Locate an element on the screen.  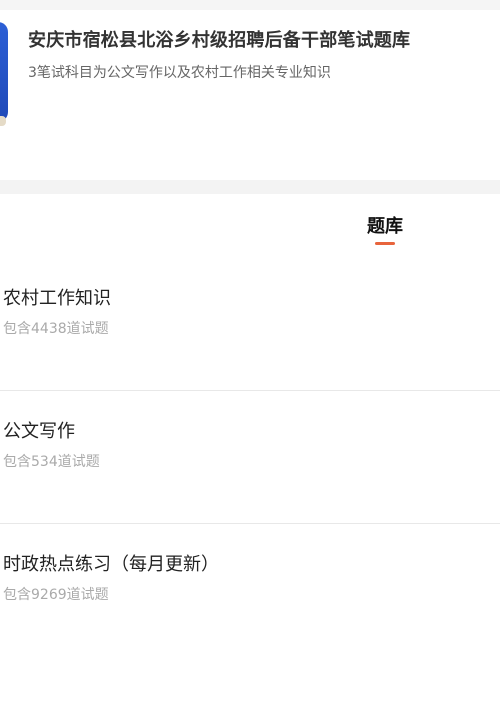
tab-question-bank: 题库 is located at coordinates (385, 225).